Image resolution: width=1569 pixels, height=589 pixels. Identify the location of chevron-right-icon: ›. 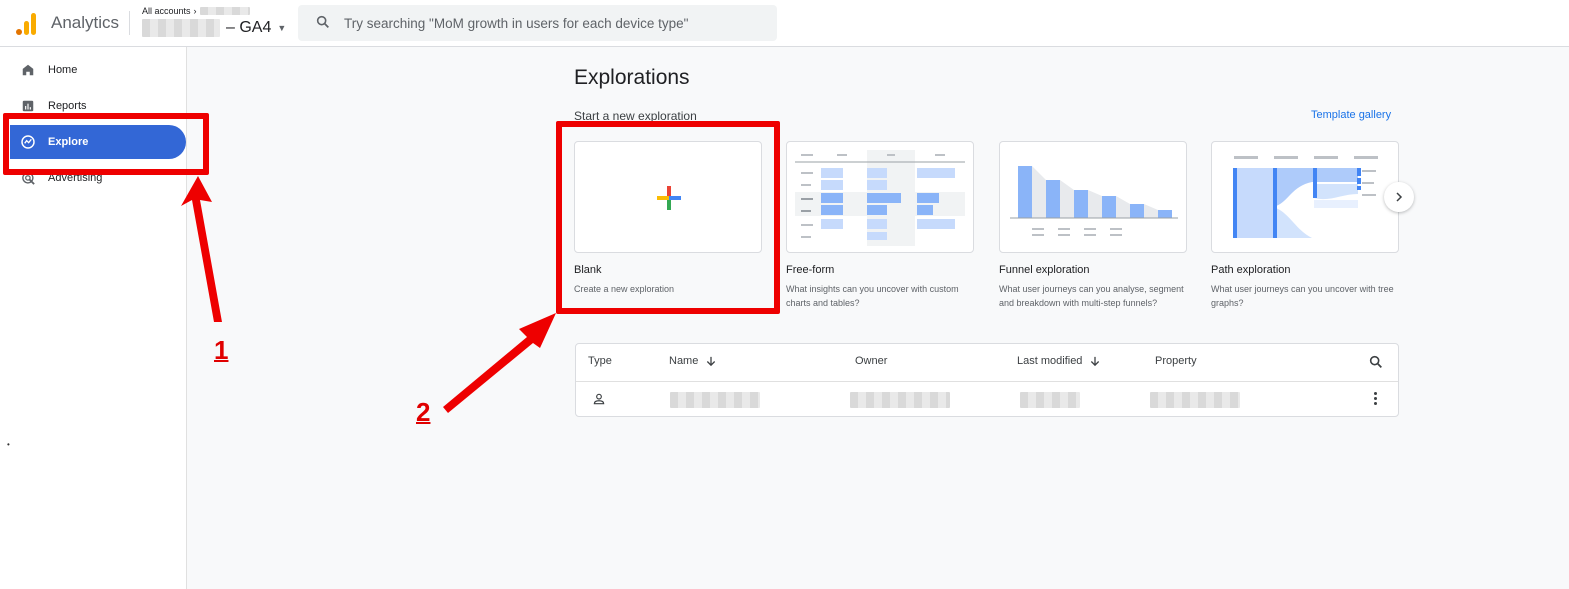
(195, 11).